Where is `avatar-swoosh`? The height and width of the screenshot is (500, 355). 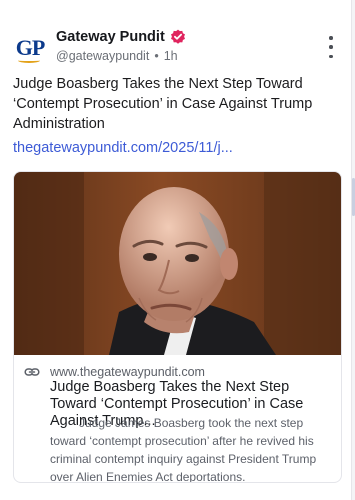 avatar-swoosh is located at coordinates (29, 60).